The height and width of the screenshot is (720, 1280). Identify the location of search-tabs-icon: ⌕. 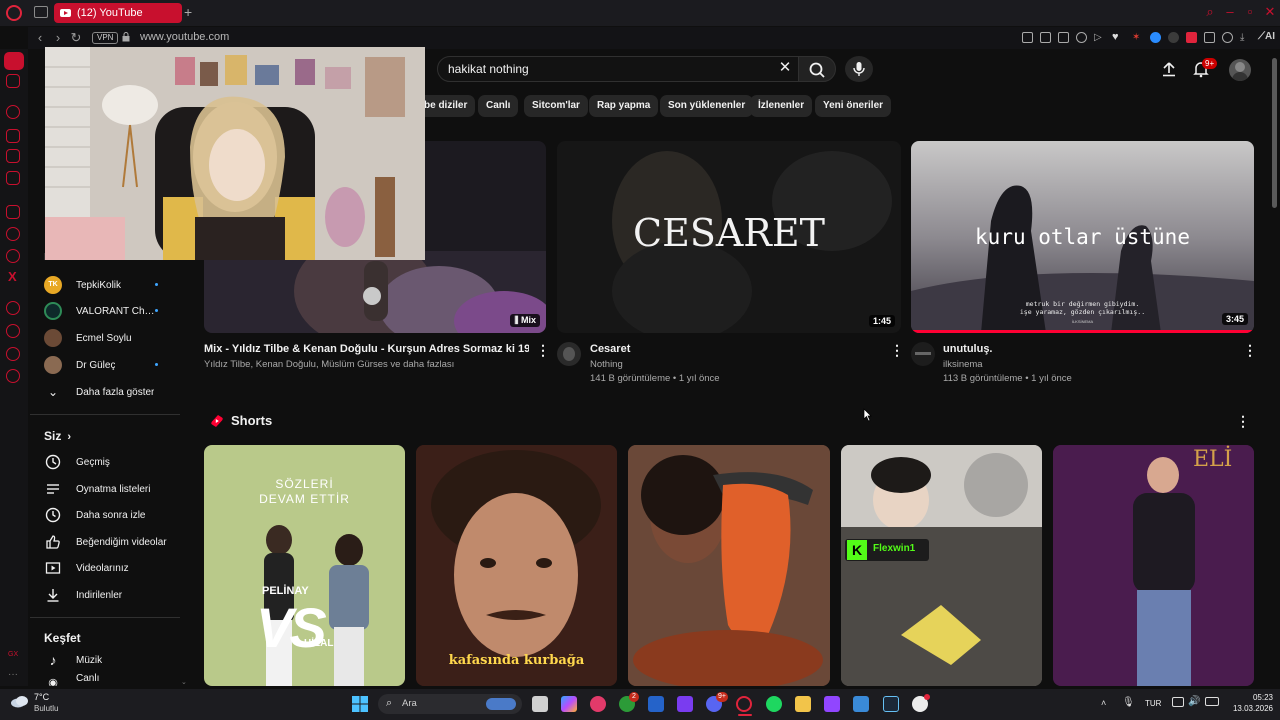
(1210, 12).